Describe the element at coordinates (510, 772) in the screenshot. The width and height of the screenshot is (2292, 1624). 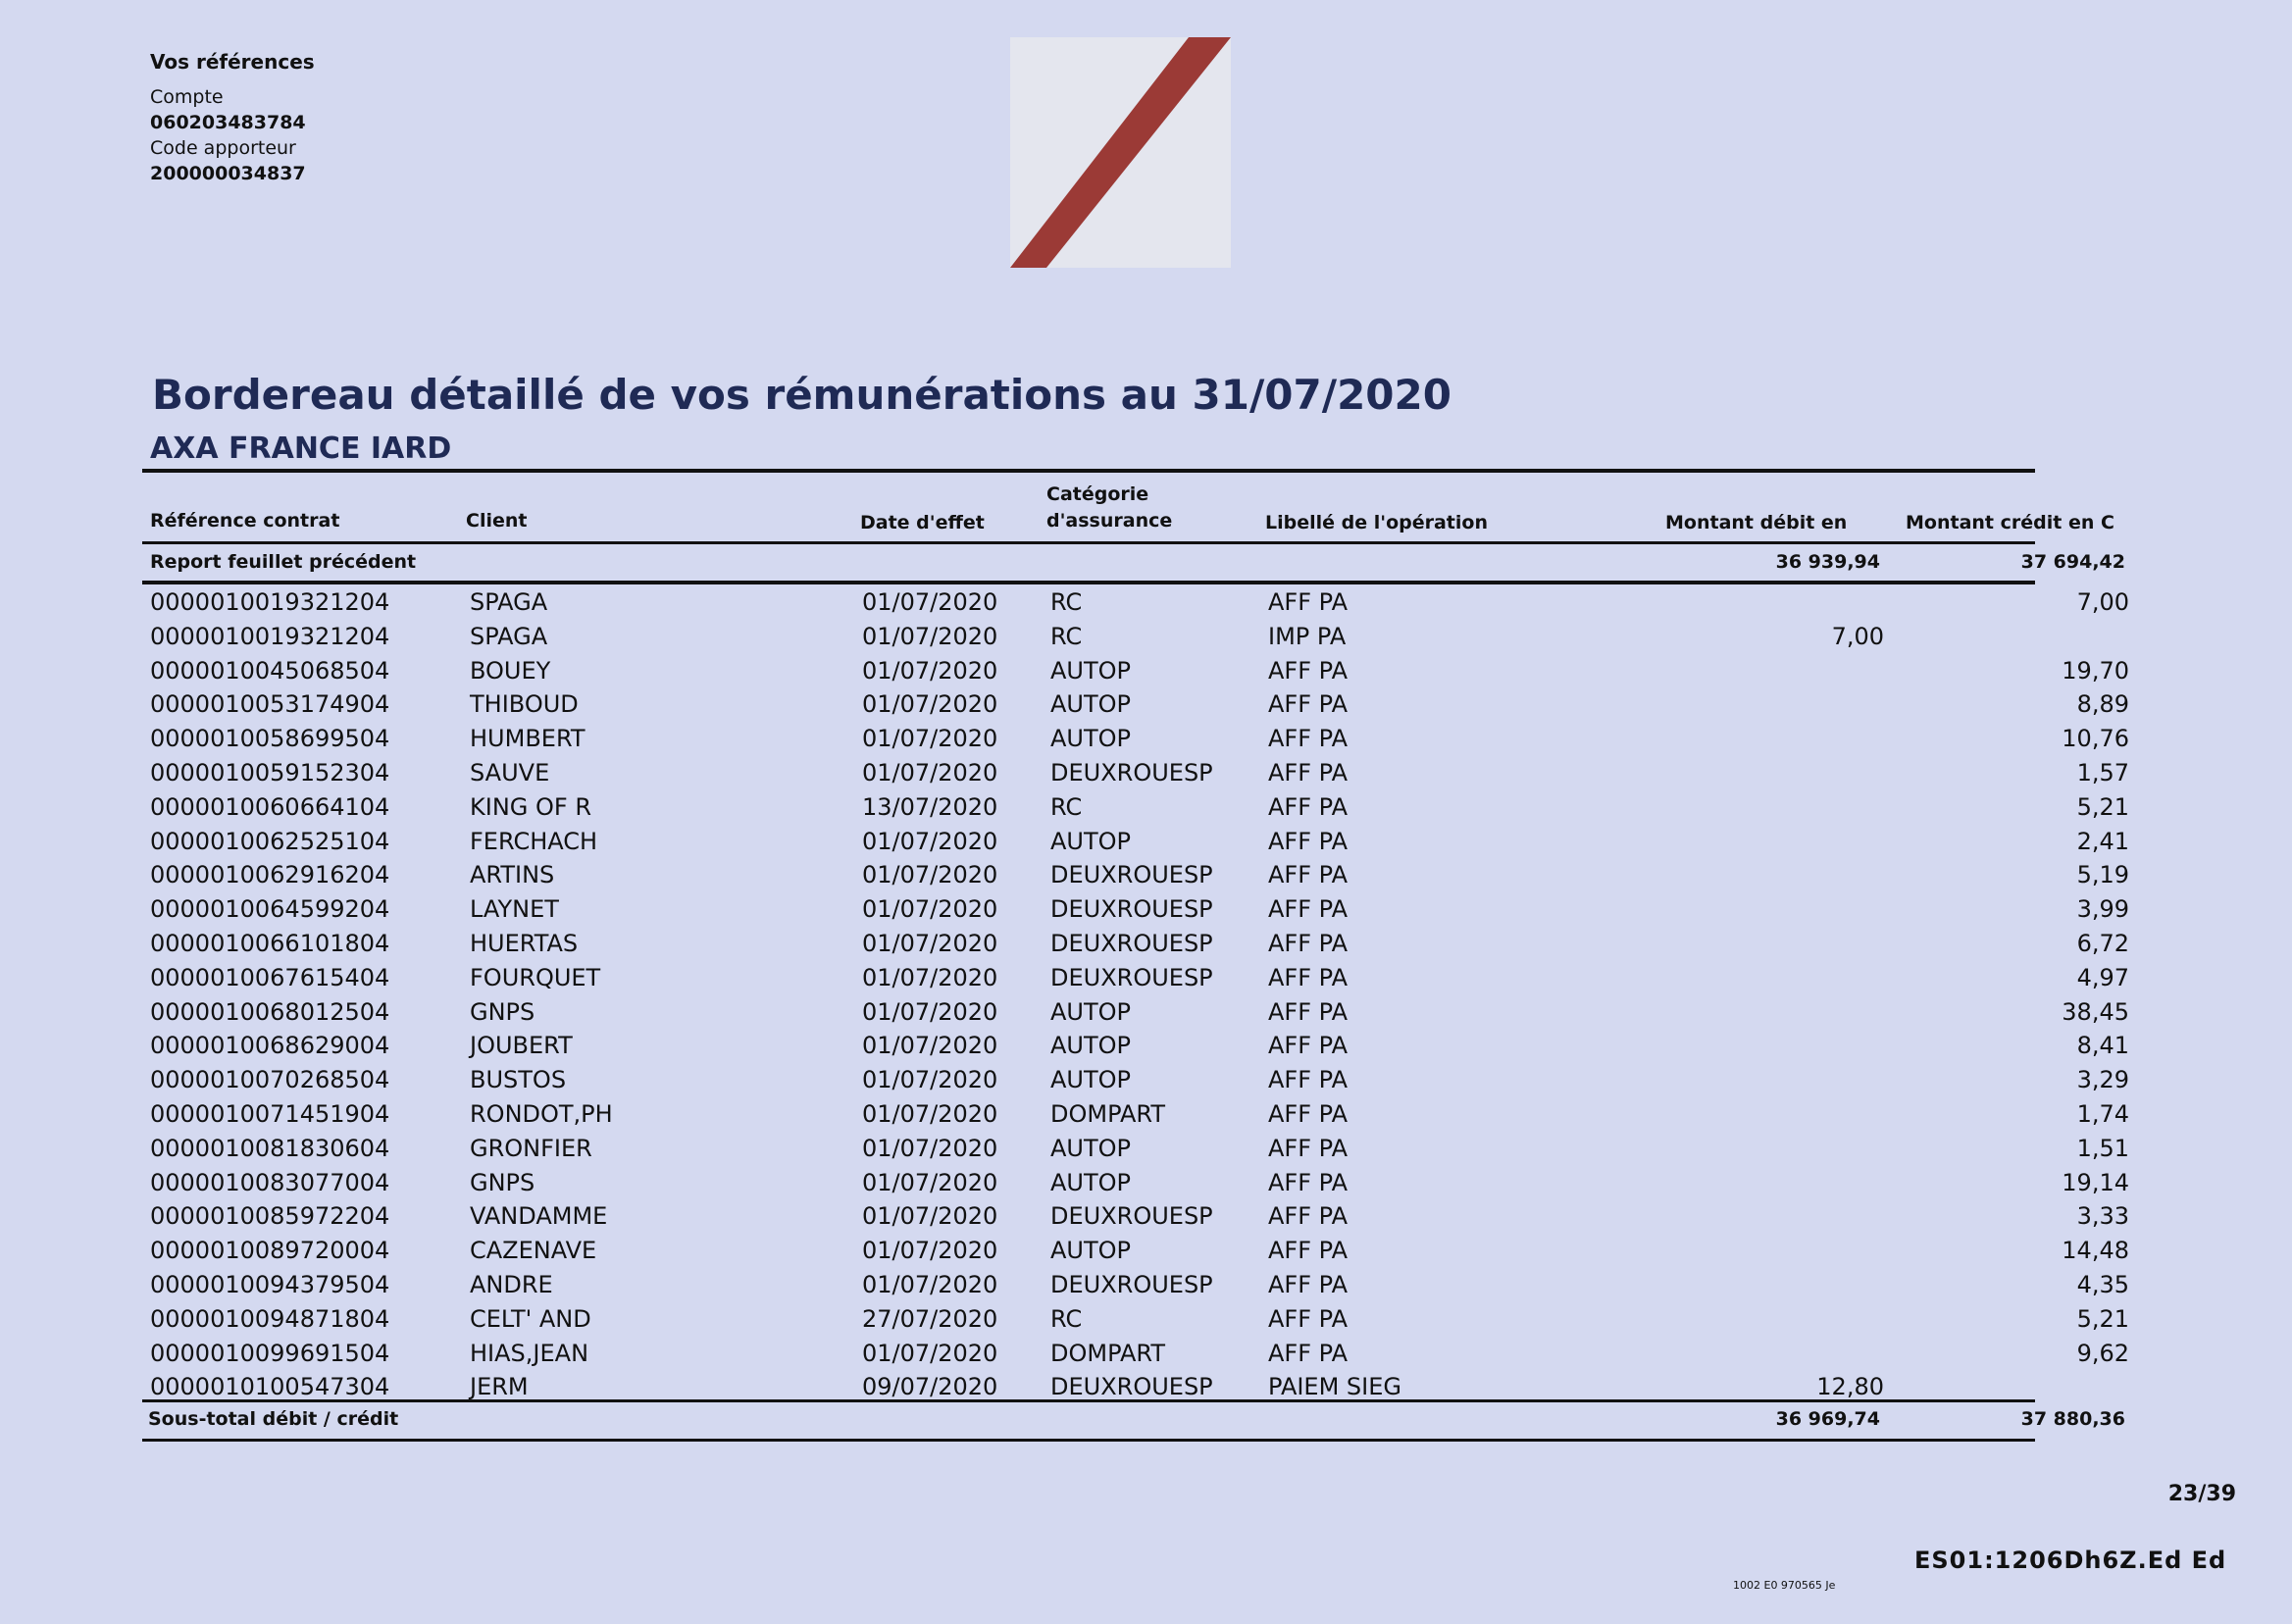
I see `cell-client: SAUVE` at that location.